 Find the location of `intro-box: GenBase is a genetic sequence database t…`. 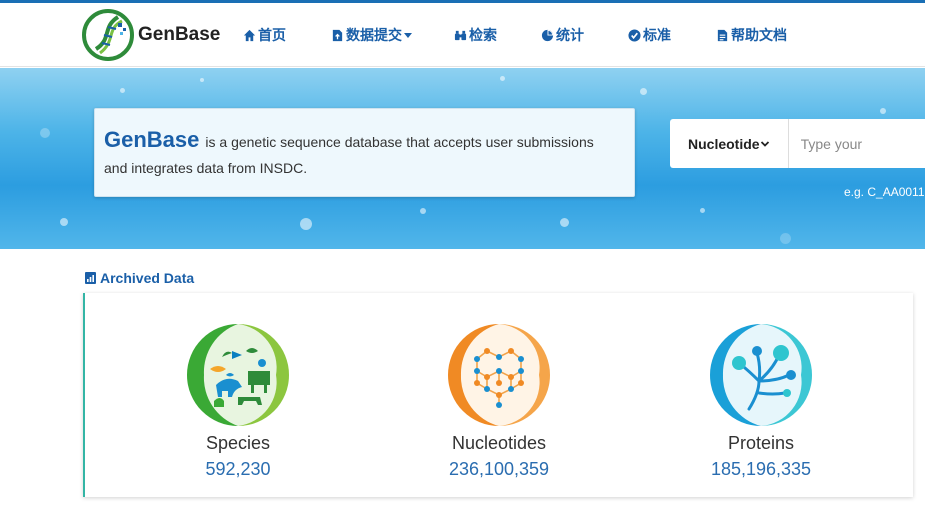

intro-box: GenBase is a genetic sequence database t… is located at coordinates (364, 152).